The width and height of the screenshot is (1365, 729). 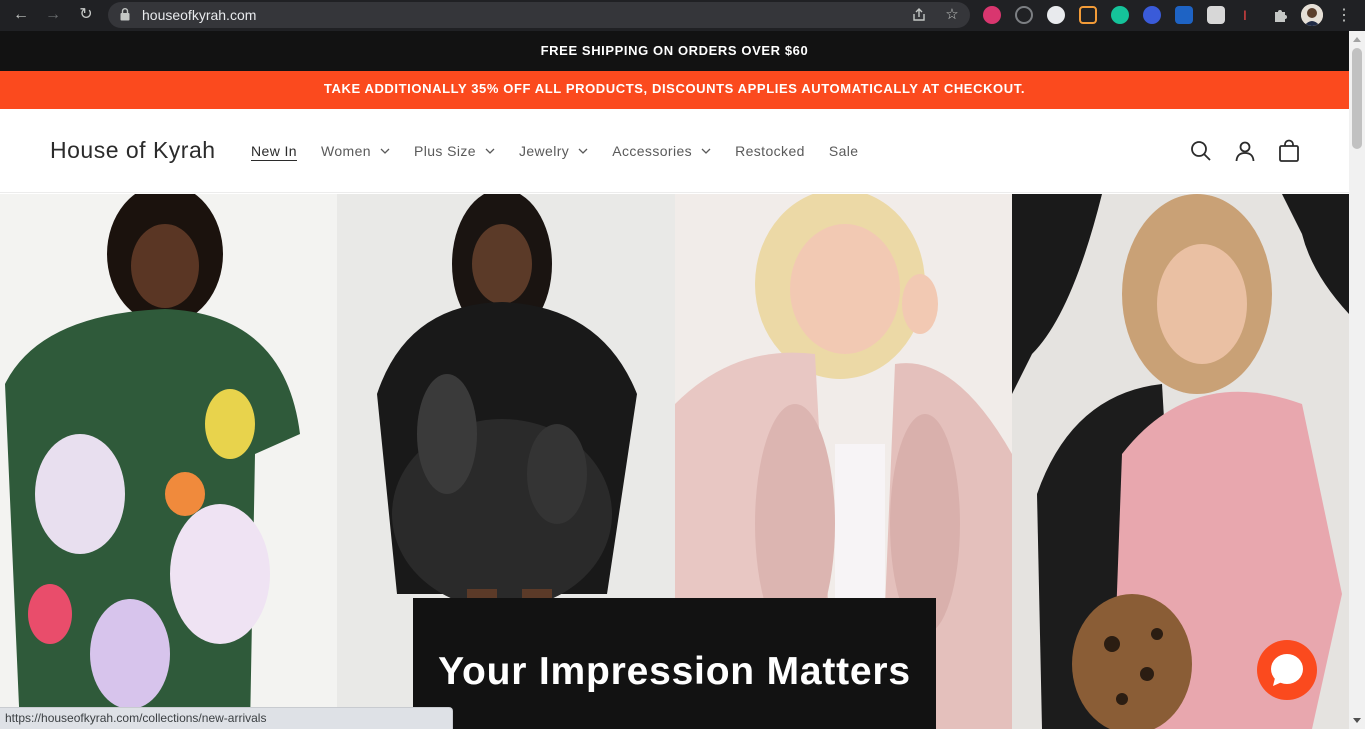 What do you see at coordinates (345, 151) in the screenshot?
I see `nav-label: Women` at bounding box center [345, 151].